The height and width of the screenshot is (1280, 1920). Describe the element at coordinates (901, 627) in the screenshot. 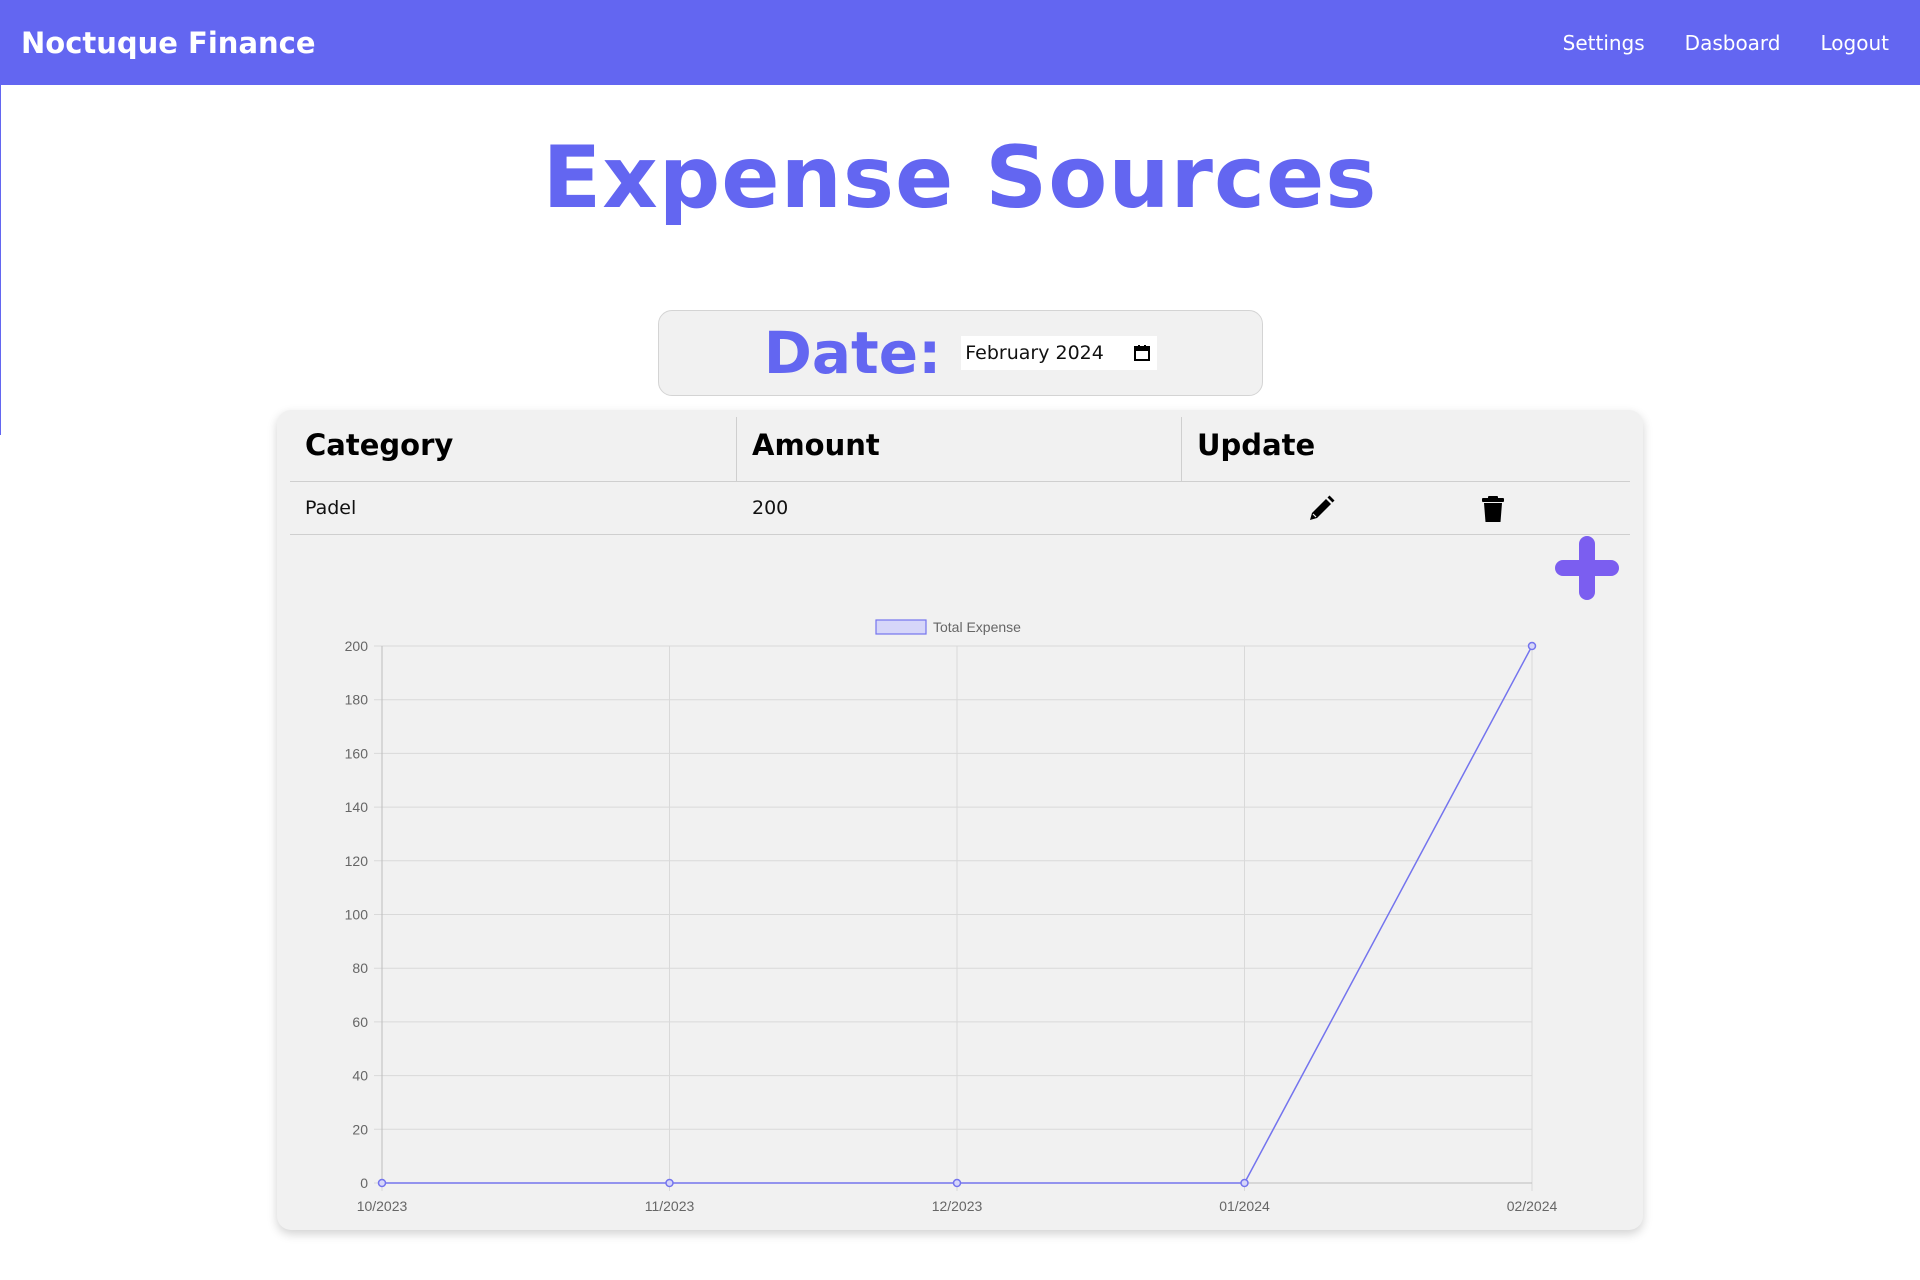

I see `legend-swatch` at that location.